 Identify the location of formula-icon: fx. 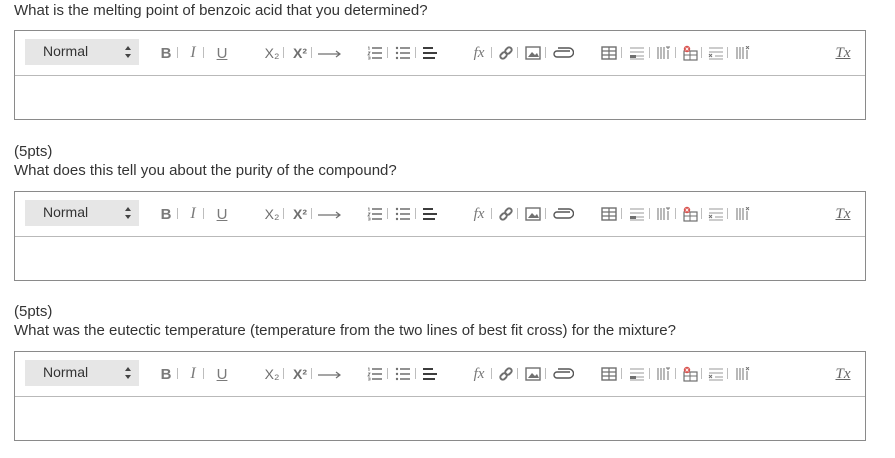
(479, 213).